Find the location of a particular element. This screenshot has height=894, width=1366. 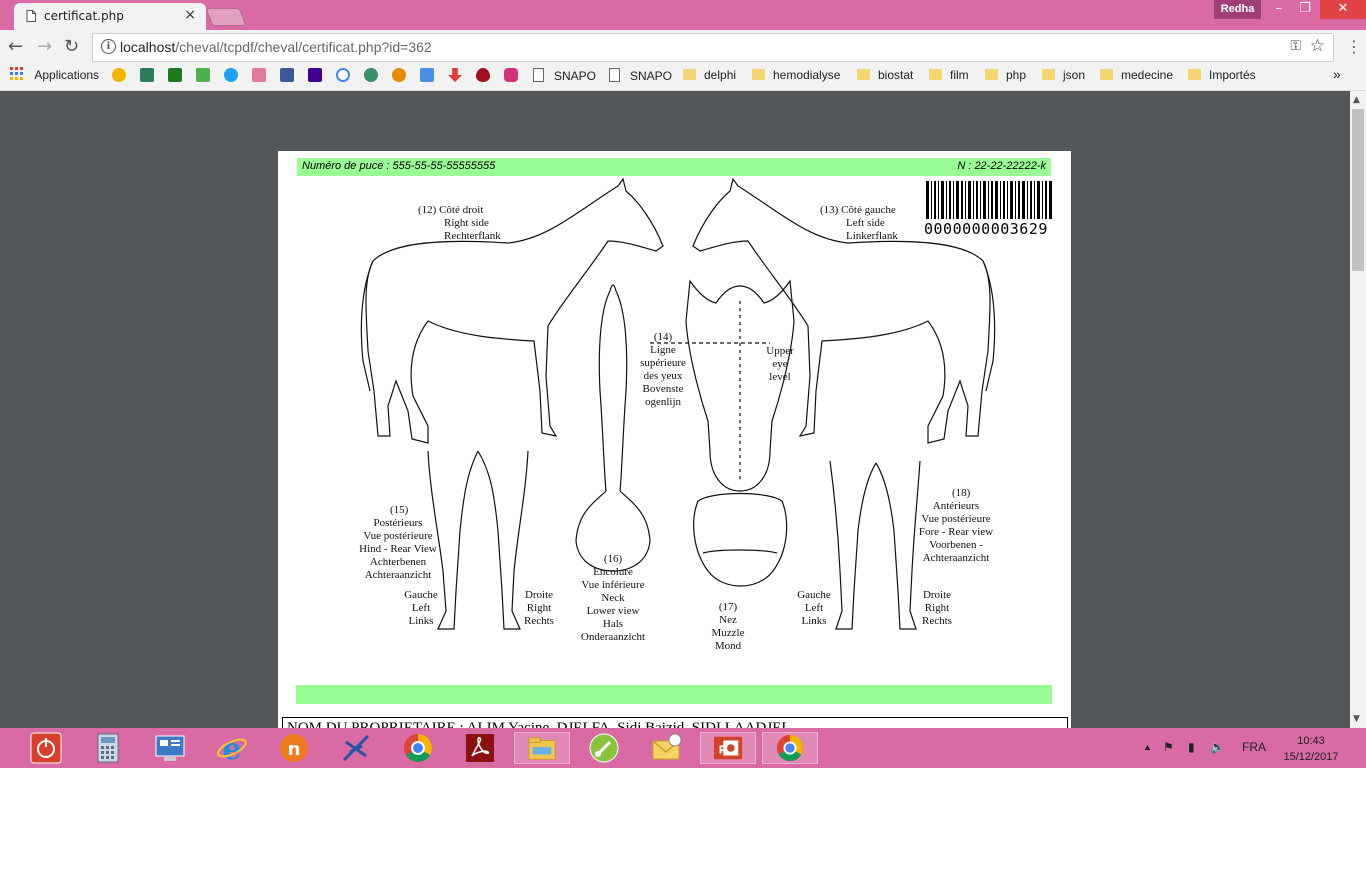

tab-close-icon: × is located at coordinates (190, 15).